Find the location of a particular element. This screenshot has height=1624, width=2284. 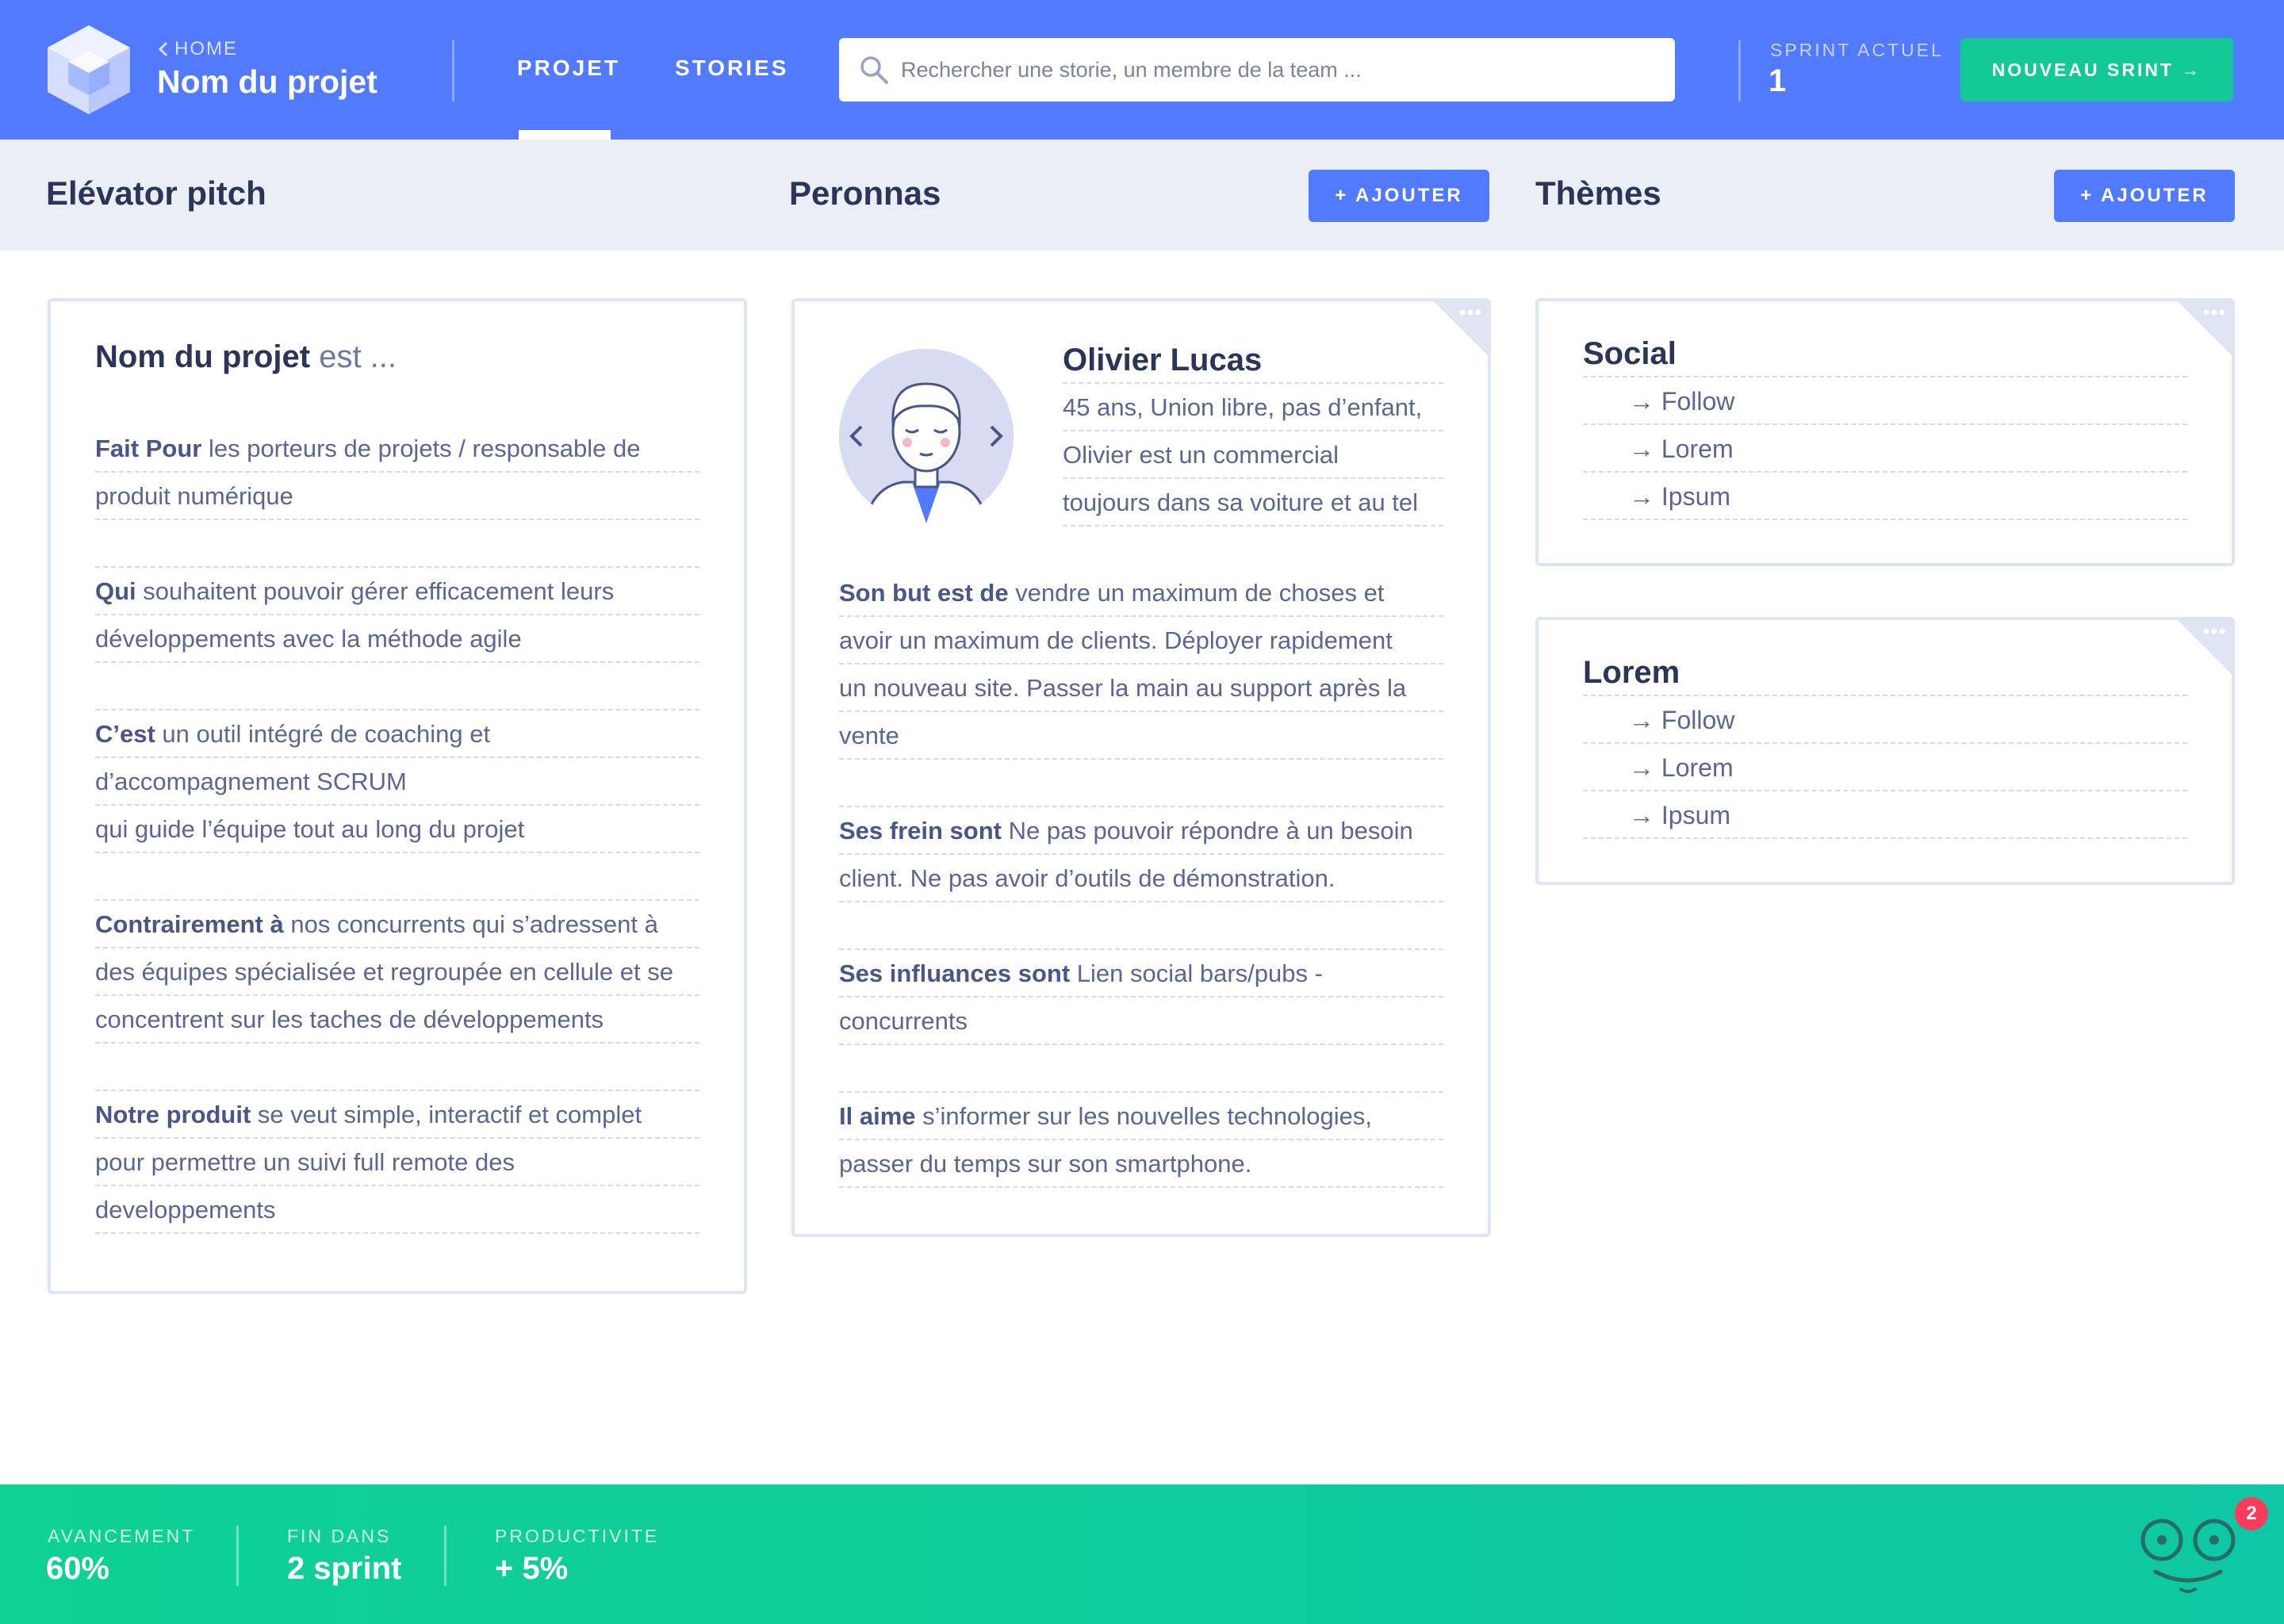

persona-line: concurrents is located at coordinates (1141, 1021).